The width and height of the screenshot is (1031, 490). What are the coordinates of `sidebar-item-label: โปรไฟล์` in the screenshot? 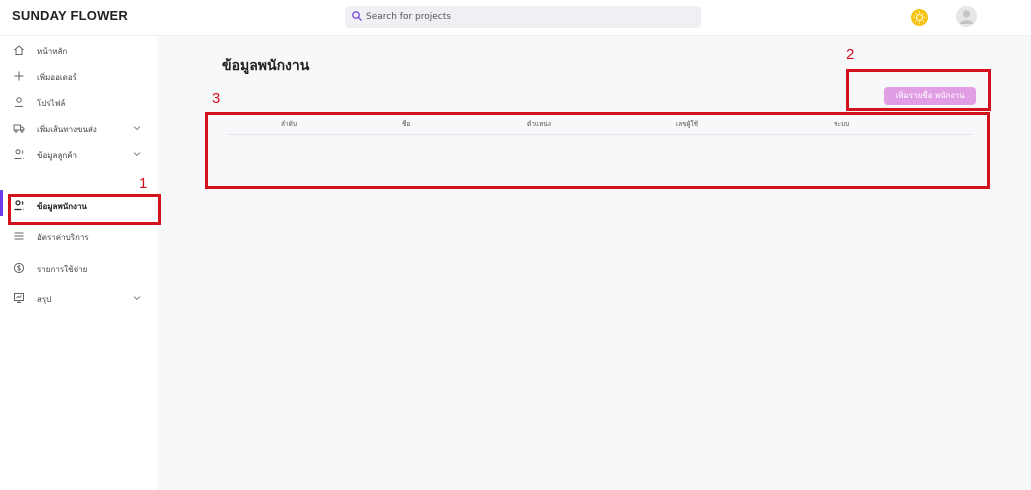 It's located at (51, 103).